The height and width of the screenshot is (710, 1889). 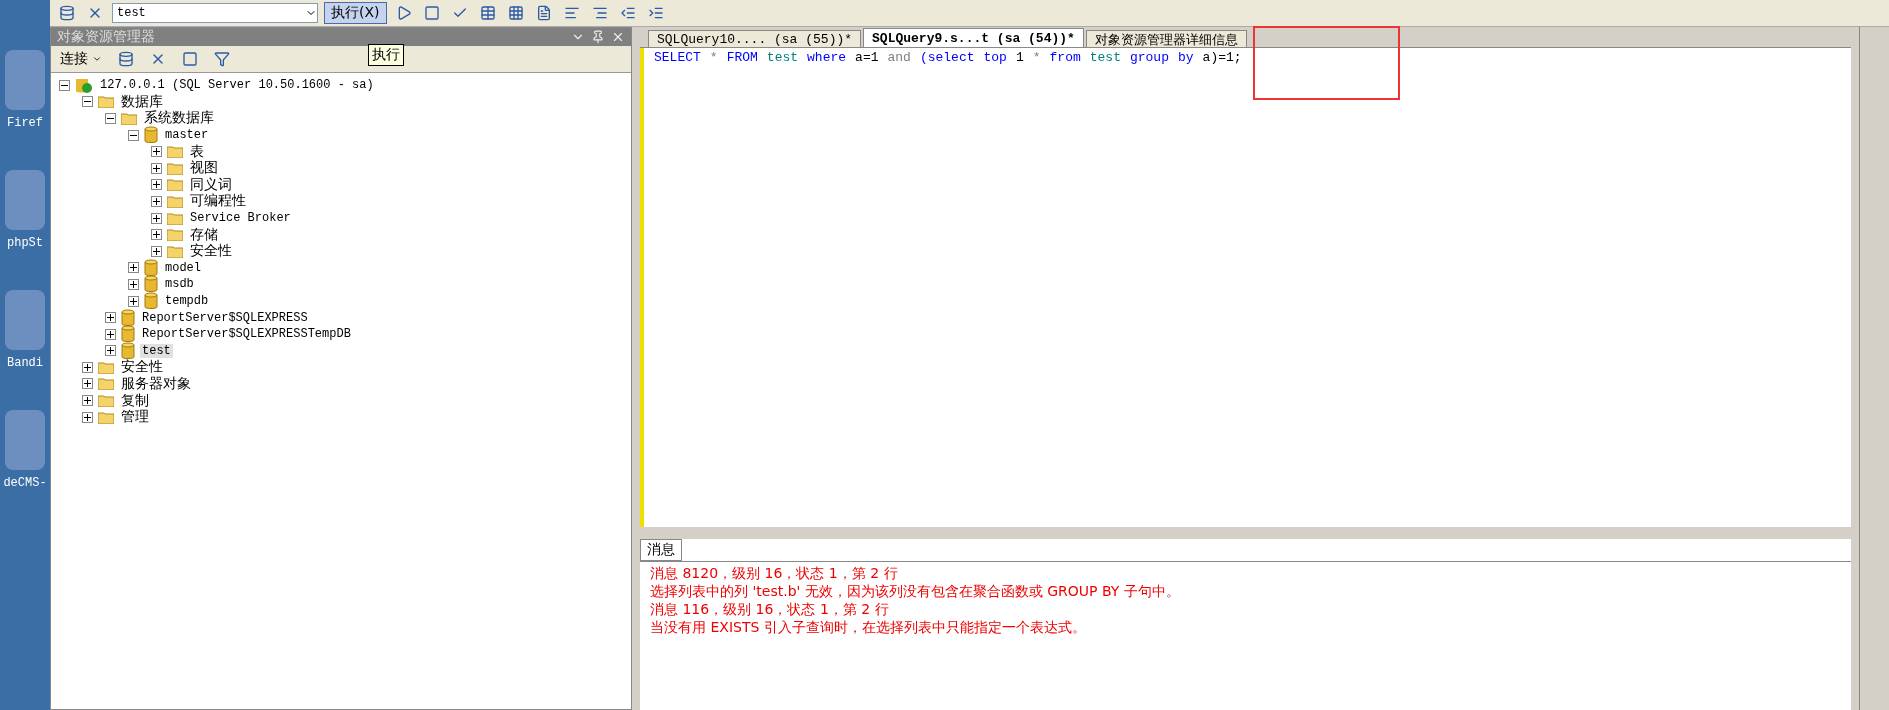 I want to click on tree-item: Service Broker, so click(x=240, y=218).